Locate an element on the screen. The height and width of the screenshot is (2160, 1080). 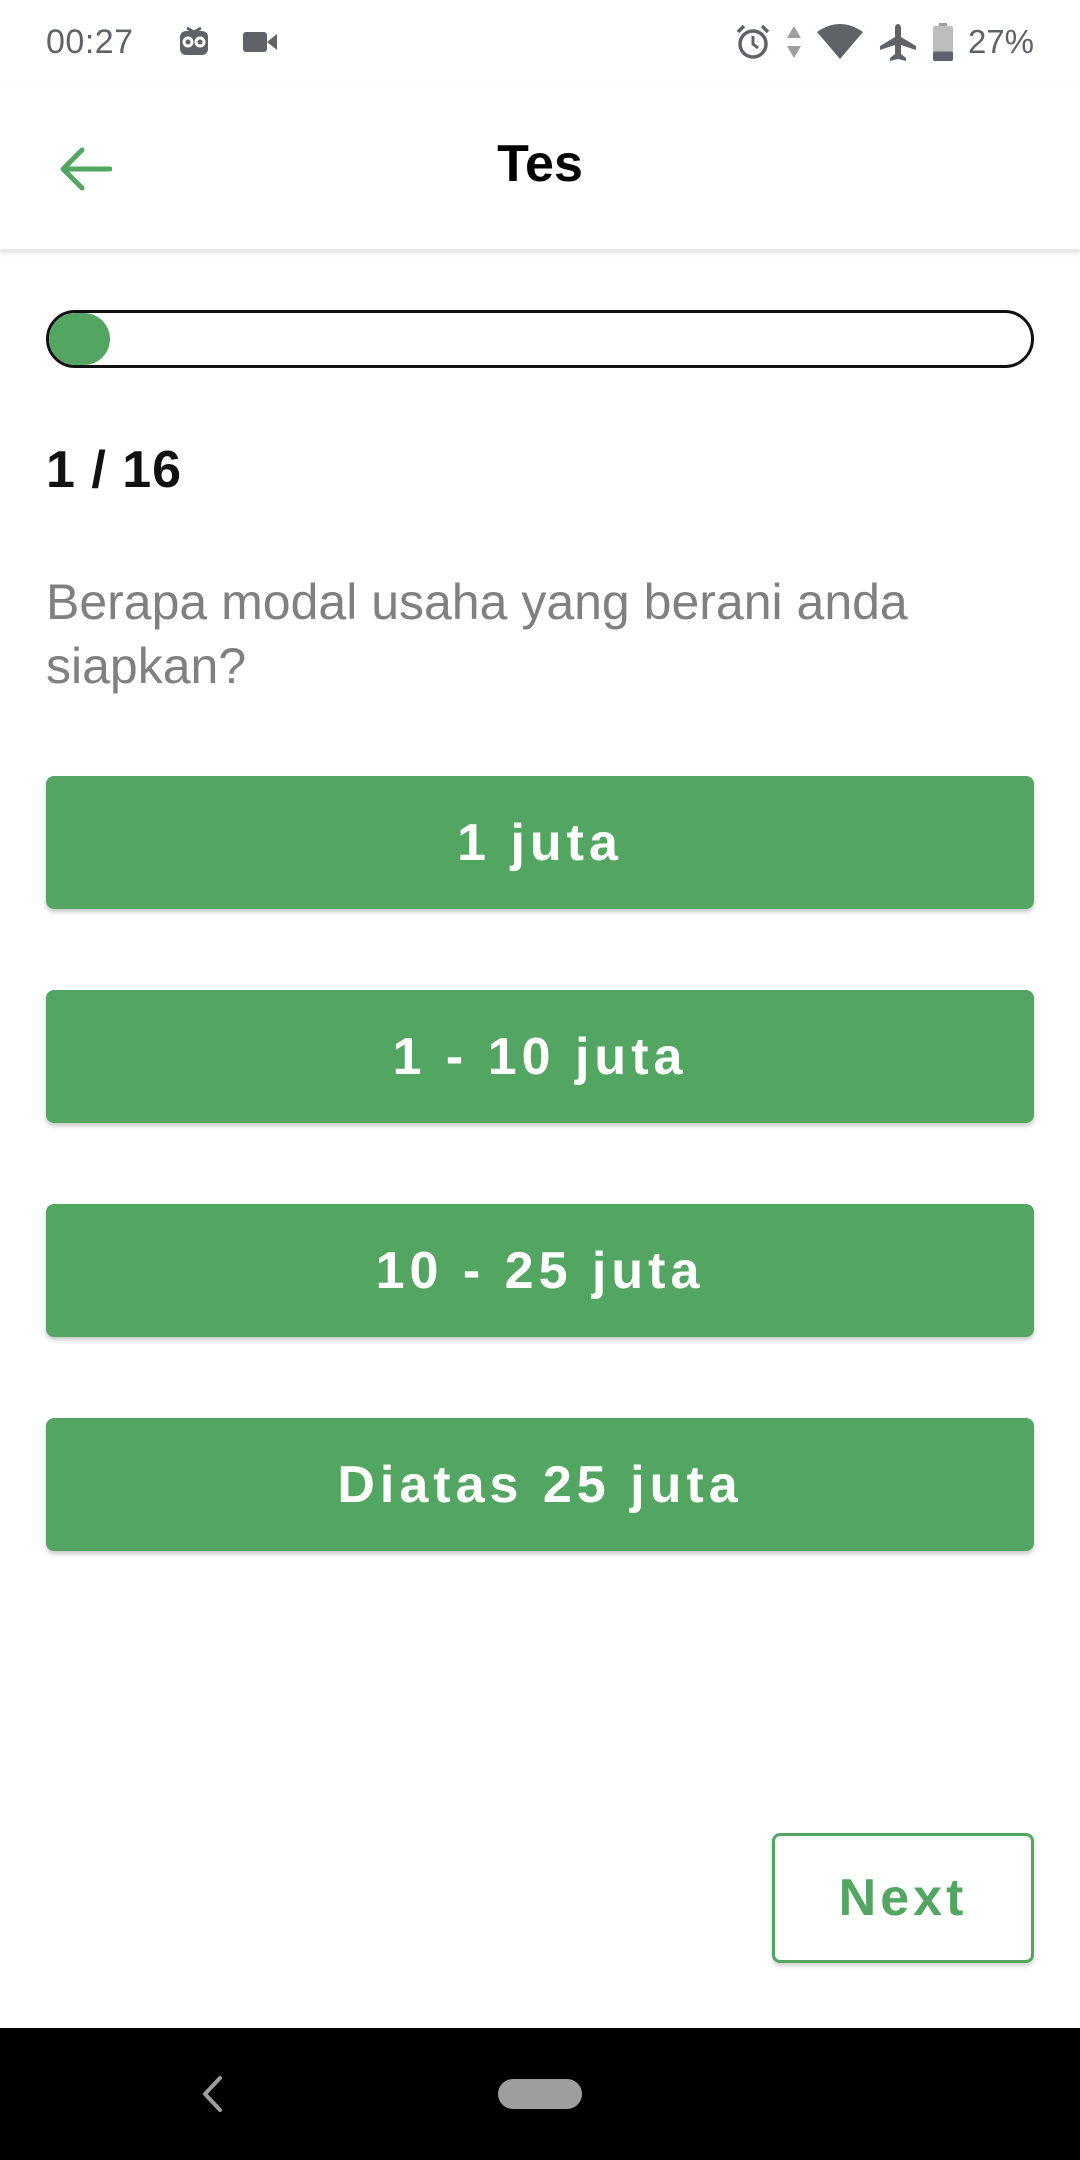
question-counter: 1 / 16 is located at coordinates (114, 470).